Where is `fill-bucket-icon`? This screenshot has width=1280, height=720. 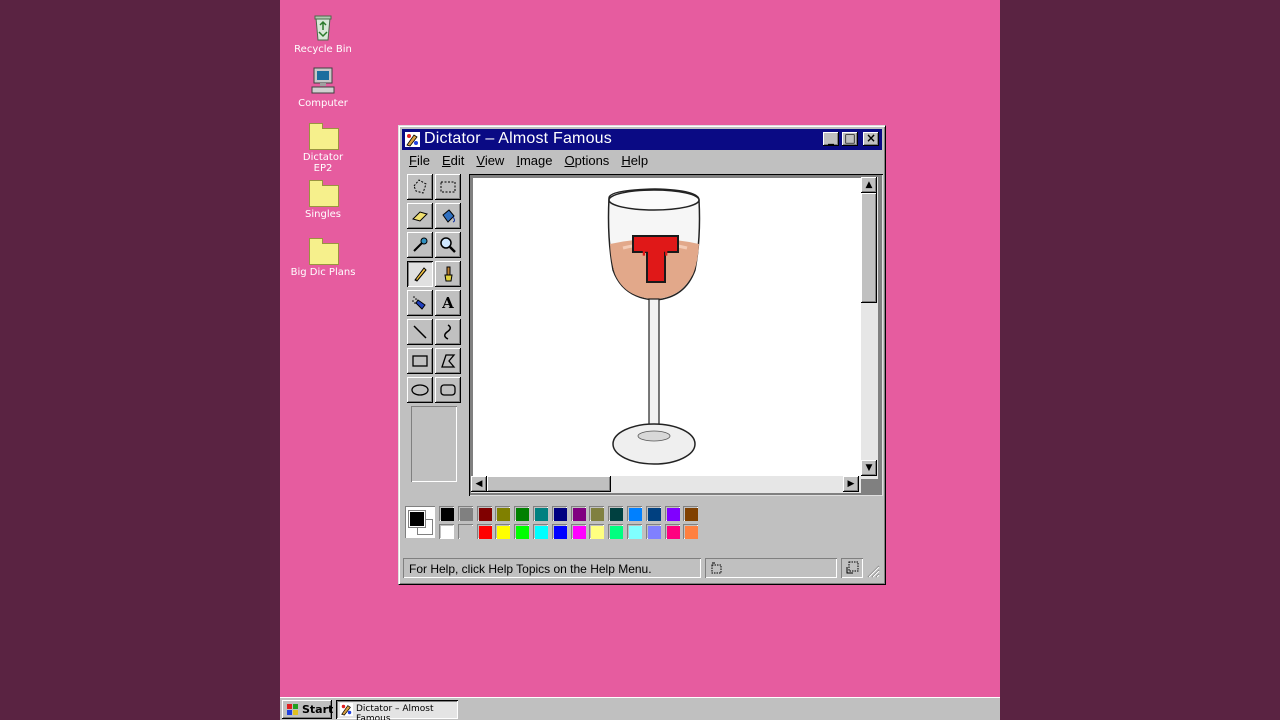
fill-bucket-icon is located at coordinates (448, 216).